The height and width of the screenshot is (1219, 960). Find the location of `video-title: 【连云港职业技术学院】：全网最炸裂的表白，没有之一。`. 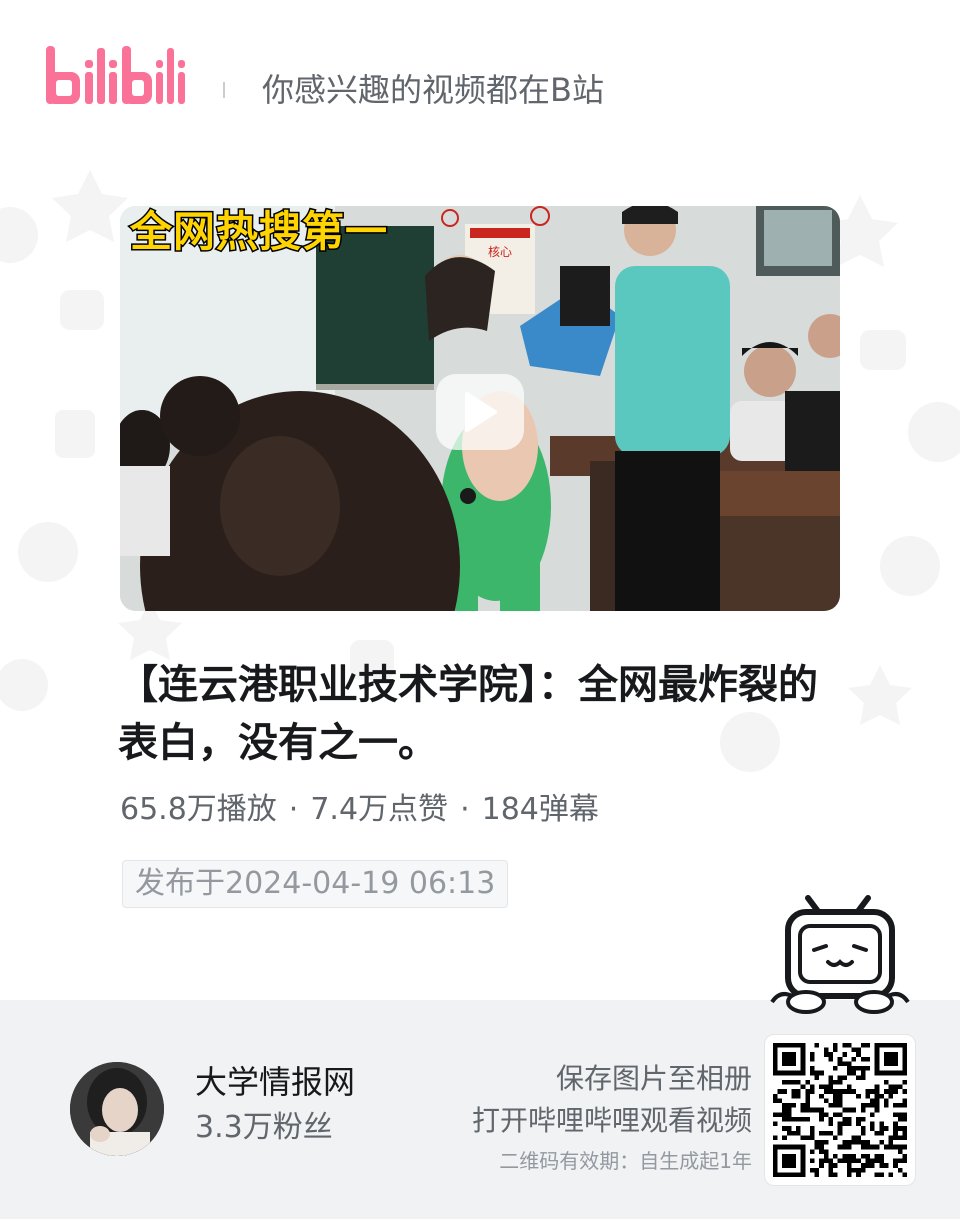

video-title: 【连云港职业技术学院】：全网最炸裂的表白，没有之一。 is located at coordinates (483, 714).